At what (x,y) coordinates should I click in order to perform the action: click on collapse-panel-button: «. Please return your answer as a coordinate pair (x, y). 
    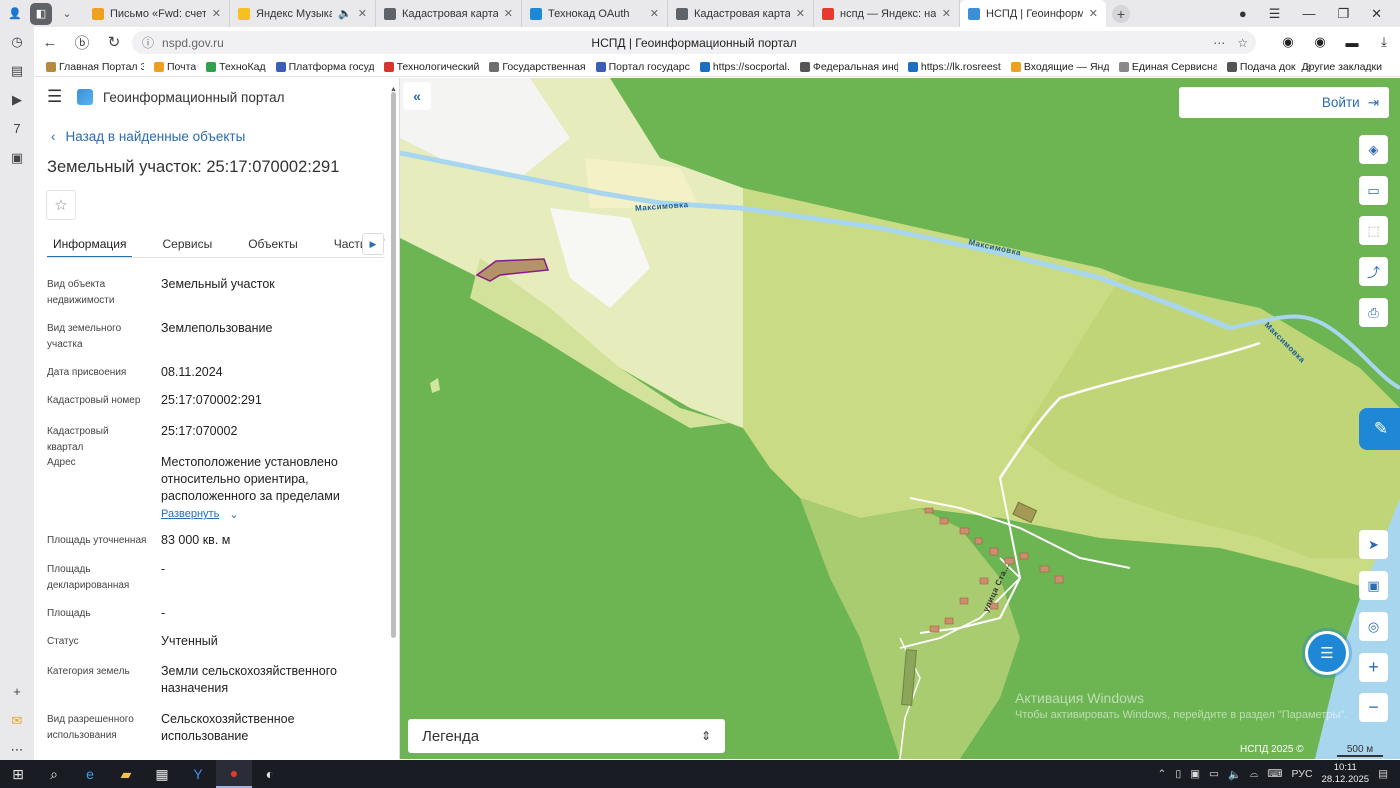
    Looking at the image, I should click on (417, 96).